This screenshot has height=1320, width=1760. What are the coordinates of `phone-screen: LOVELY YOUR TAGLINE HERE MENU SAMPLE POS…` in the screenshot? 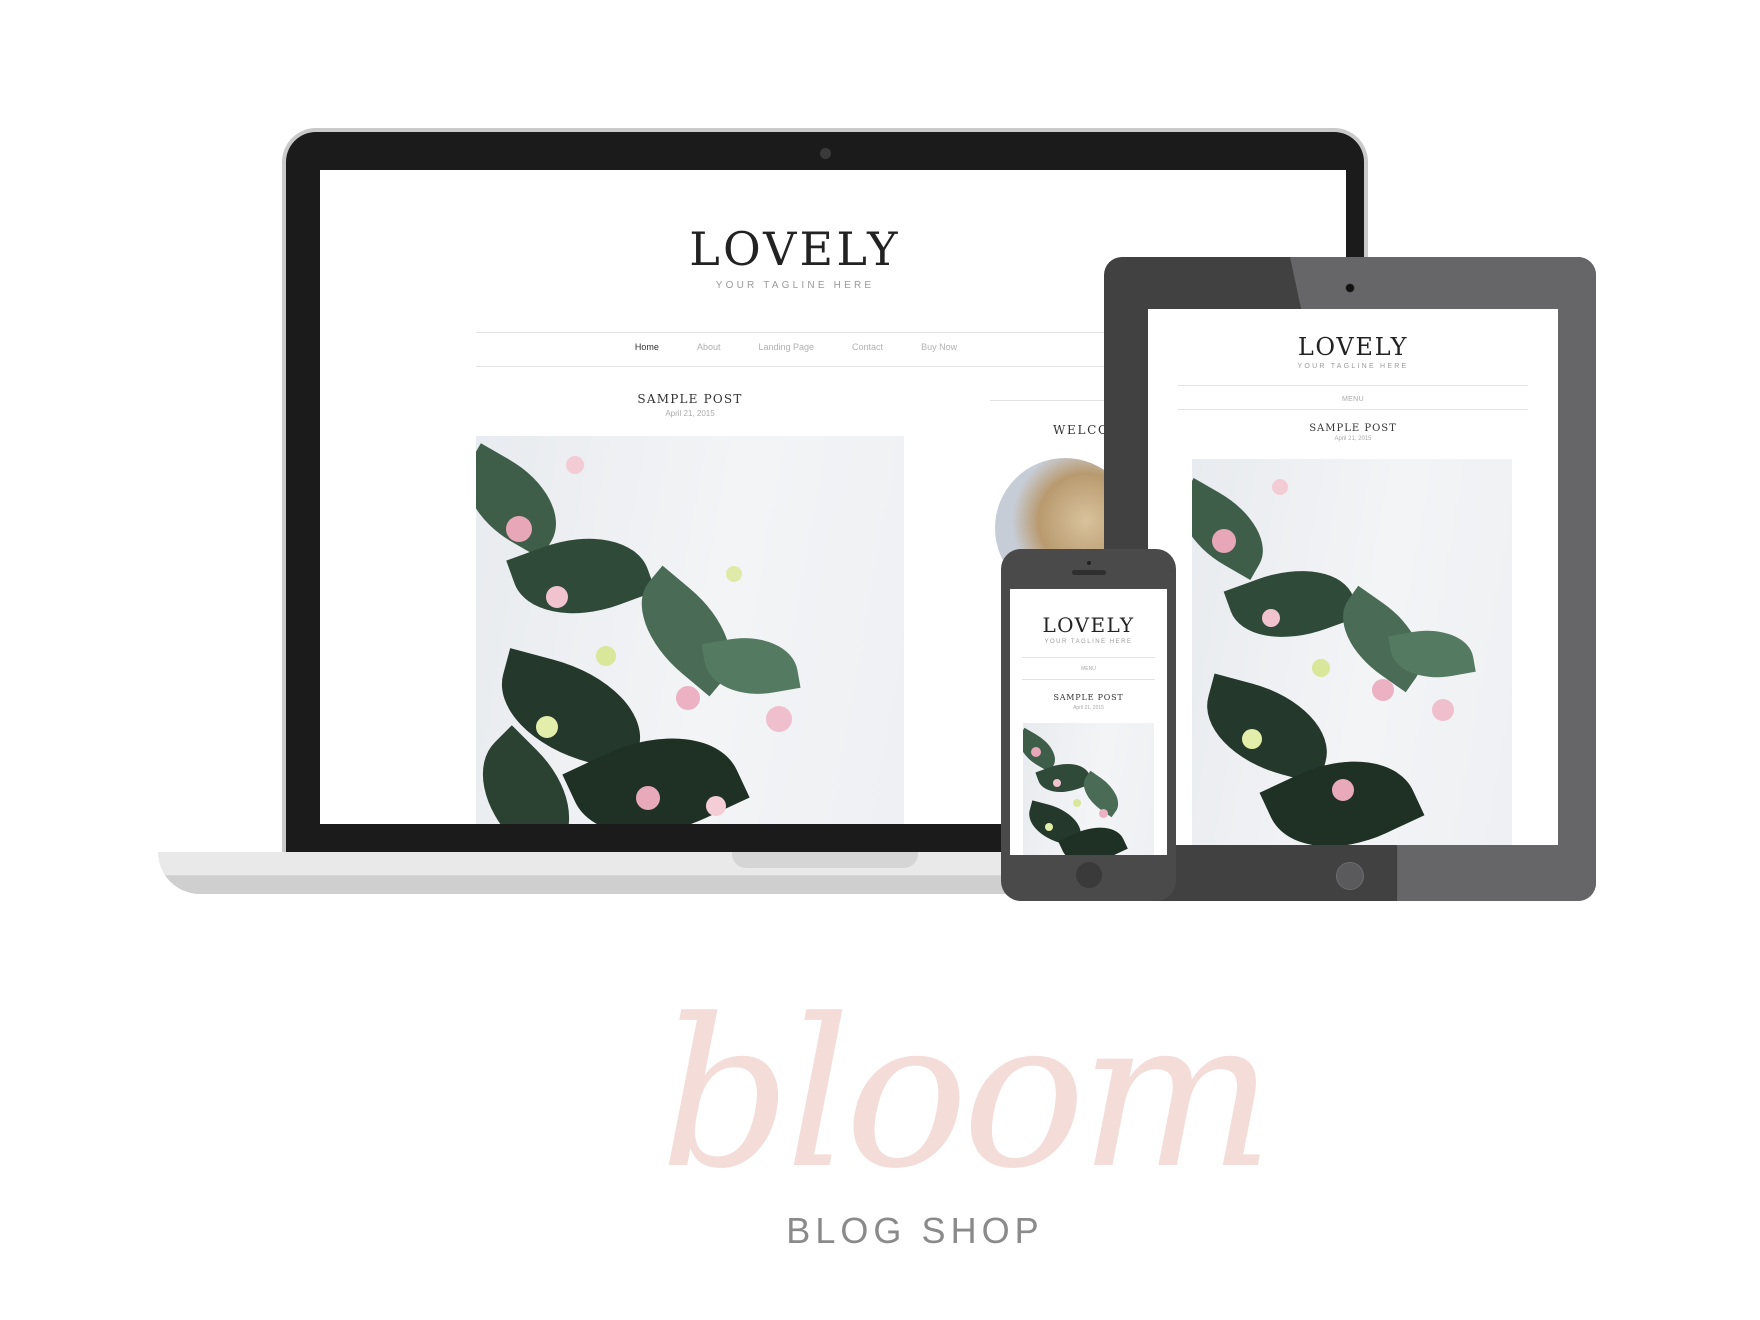 It's located at (1088, 722).